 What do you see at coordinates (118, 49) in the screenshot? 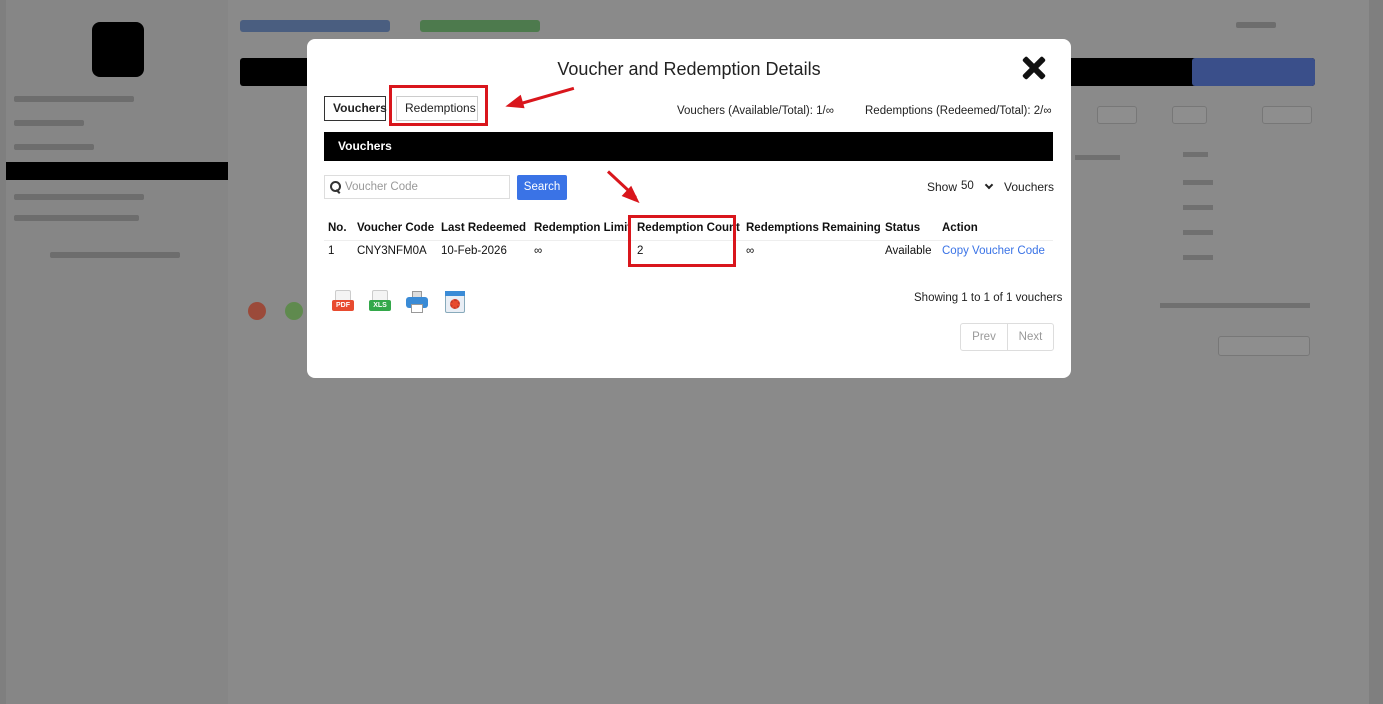
I see `background-logo` at bounding box center [118, 49].